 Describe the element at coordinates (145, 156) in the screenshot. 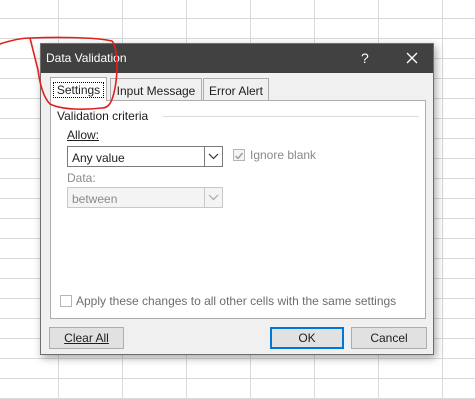

I see `allow-select: Any value` at that location.